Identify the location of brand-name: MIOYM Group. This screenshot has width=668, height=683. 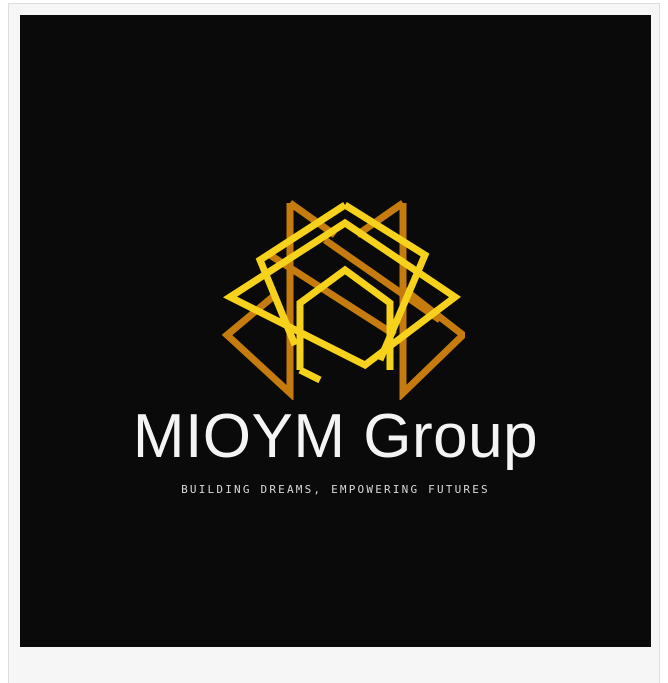
(335, 436).